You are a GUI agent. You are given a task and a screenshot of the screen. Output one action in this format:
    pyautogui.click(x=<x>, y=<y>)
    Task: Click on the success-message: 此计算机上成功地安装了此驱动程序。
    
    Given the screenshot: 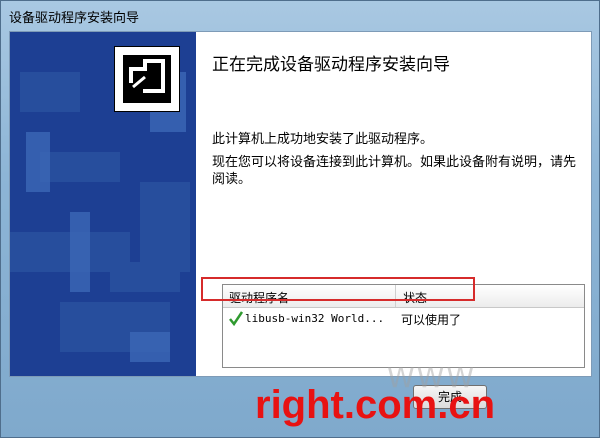 What is the action you would take?
    pyautogui.click(x=323, y=139)
    